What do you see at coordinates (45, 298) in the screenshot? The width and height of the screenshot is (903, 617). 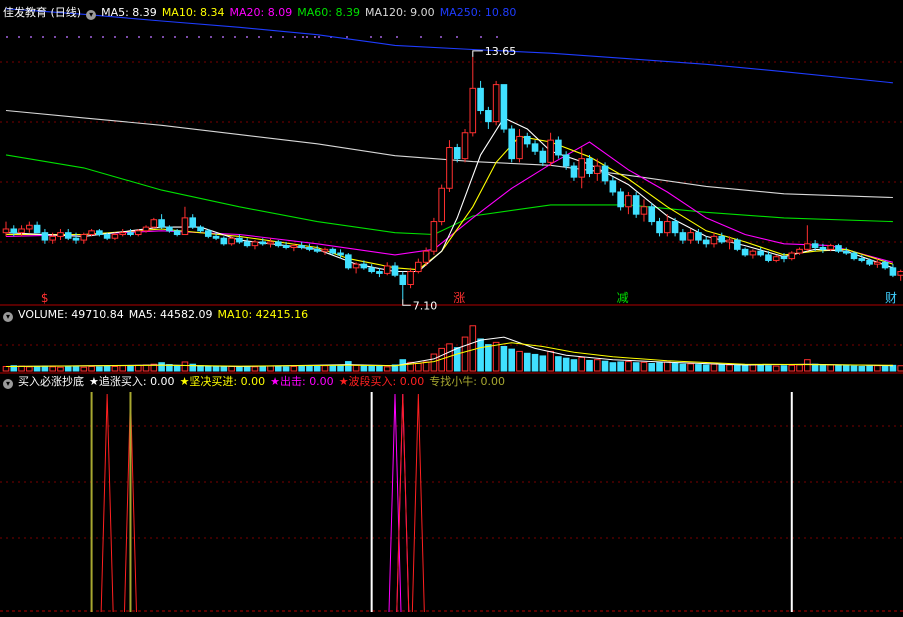 I see `event-marker: $` at bounding box center [45, 298].